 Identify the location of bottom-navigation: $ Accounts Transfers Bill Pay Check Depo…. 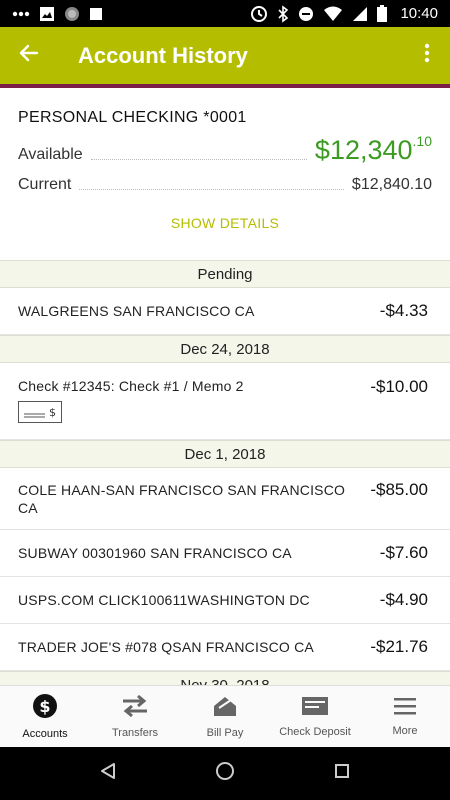
(225, 716).